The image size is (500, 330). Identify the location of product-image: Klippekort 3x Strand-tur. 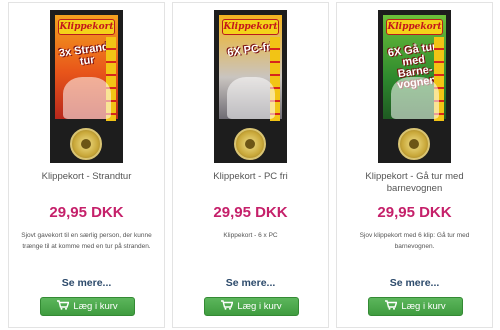
(86, 86).